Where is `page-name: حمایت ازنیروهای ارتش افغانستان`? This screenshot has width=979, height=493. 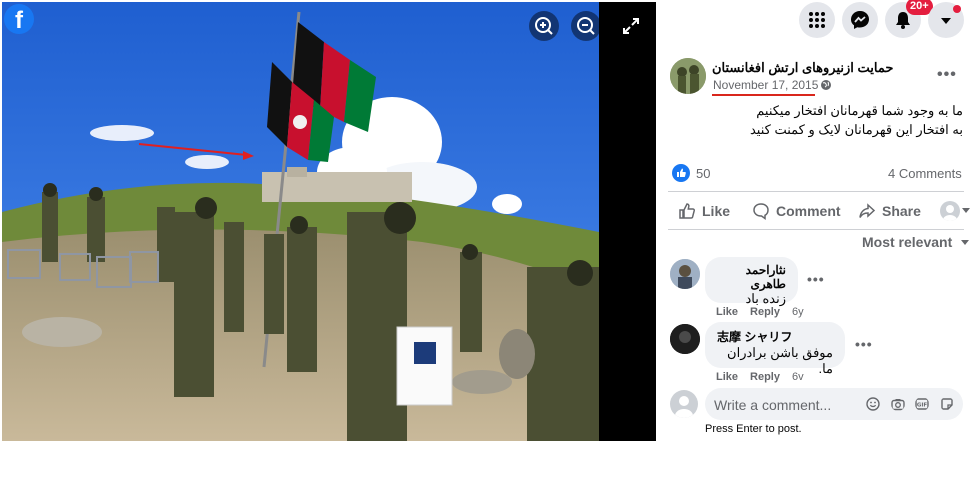 page-name: حمایت ازنیروهای ارتش افغانستان is located at coordinates (802, 68).